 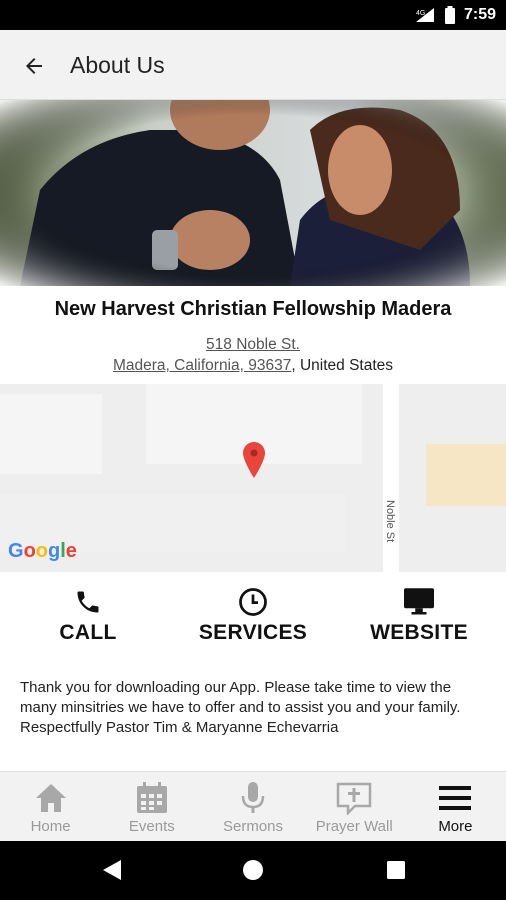 I want to click on services-label: SERVICES, so click(x=253, y=632).